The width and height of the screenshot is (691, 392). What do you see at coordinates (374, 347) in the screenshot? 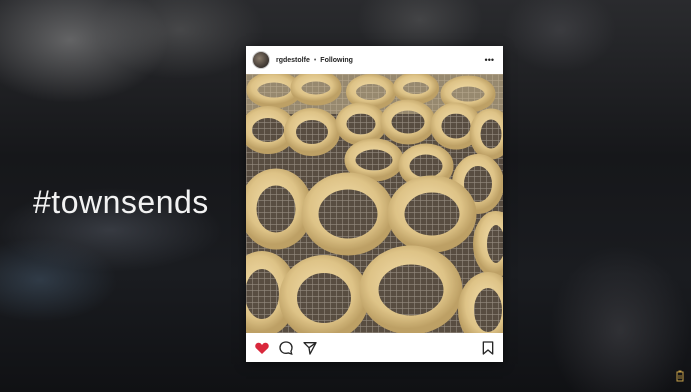
I see `post-actions-bar` at bounding box center [374, 347].